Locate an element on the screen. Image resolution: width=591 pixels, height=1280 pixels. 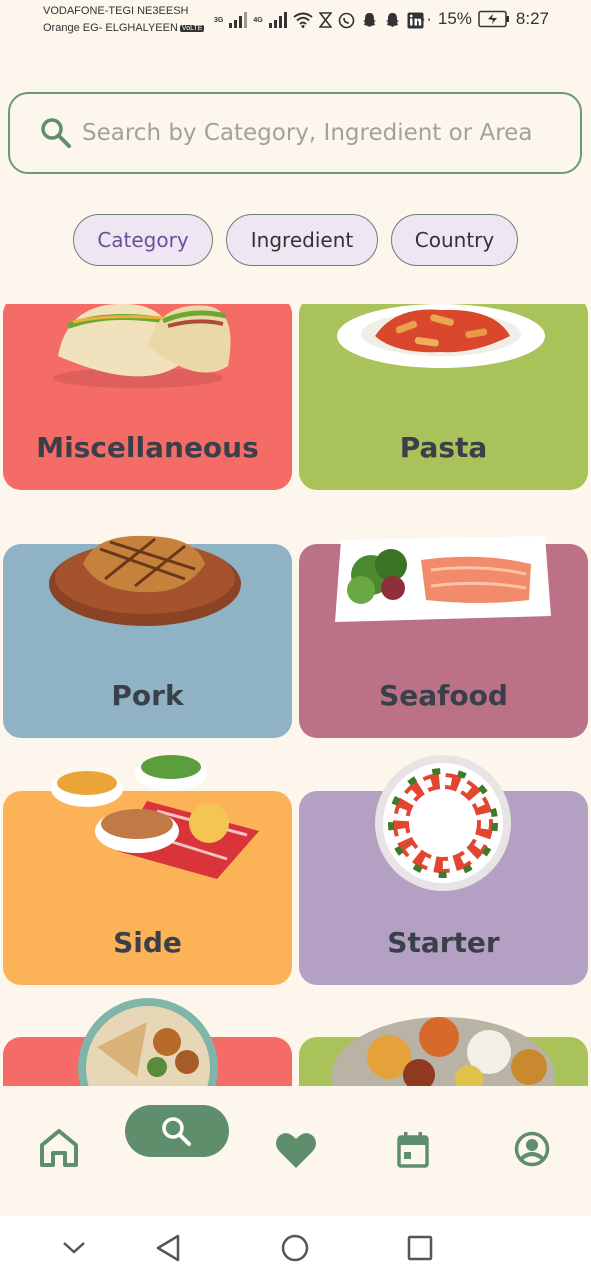
category-card-pasta: Pasta is located at coordinates (443, 397).